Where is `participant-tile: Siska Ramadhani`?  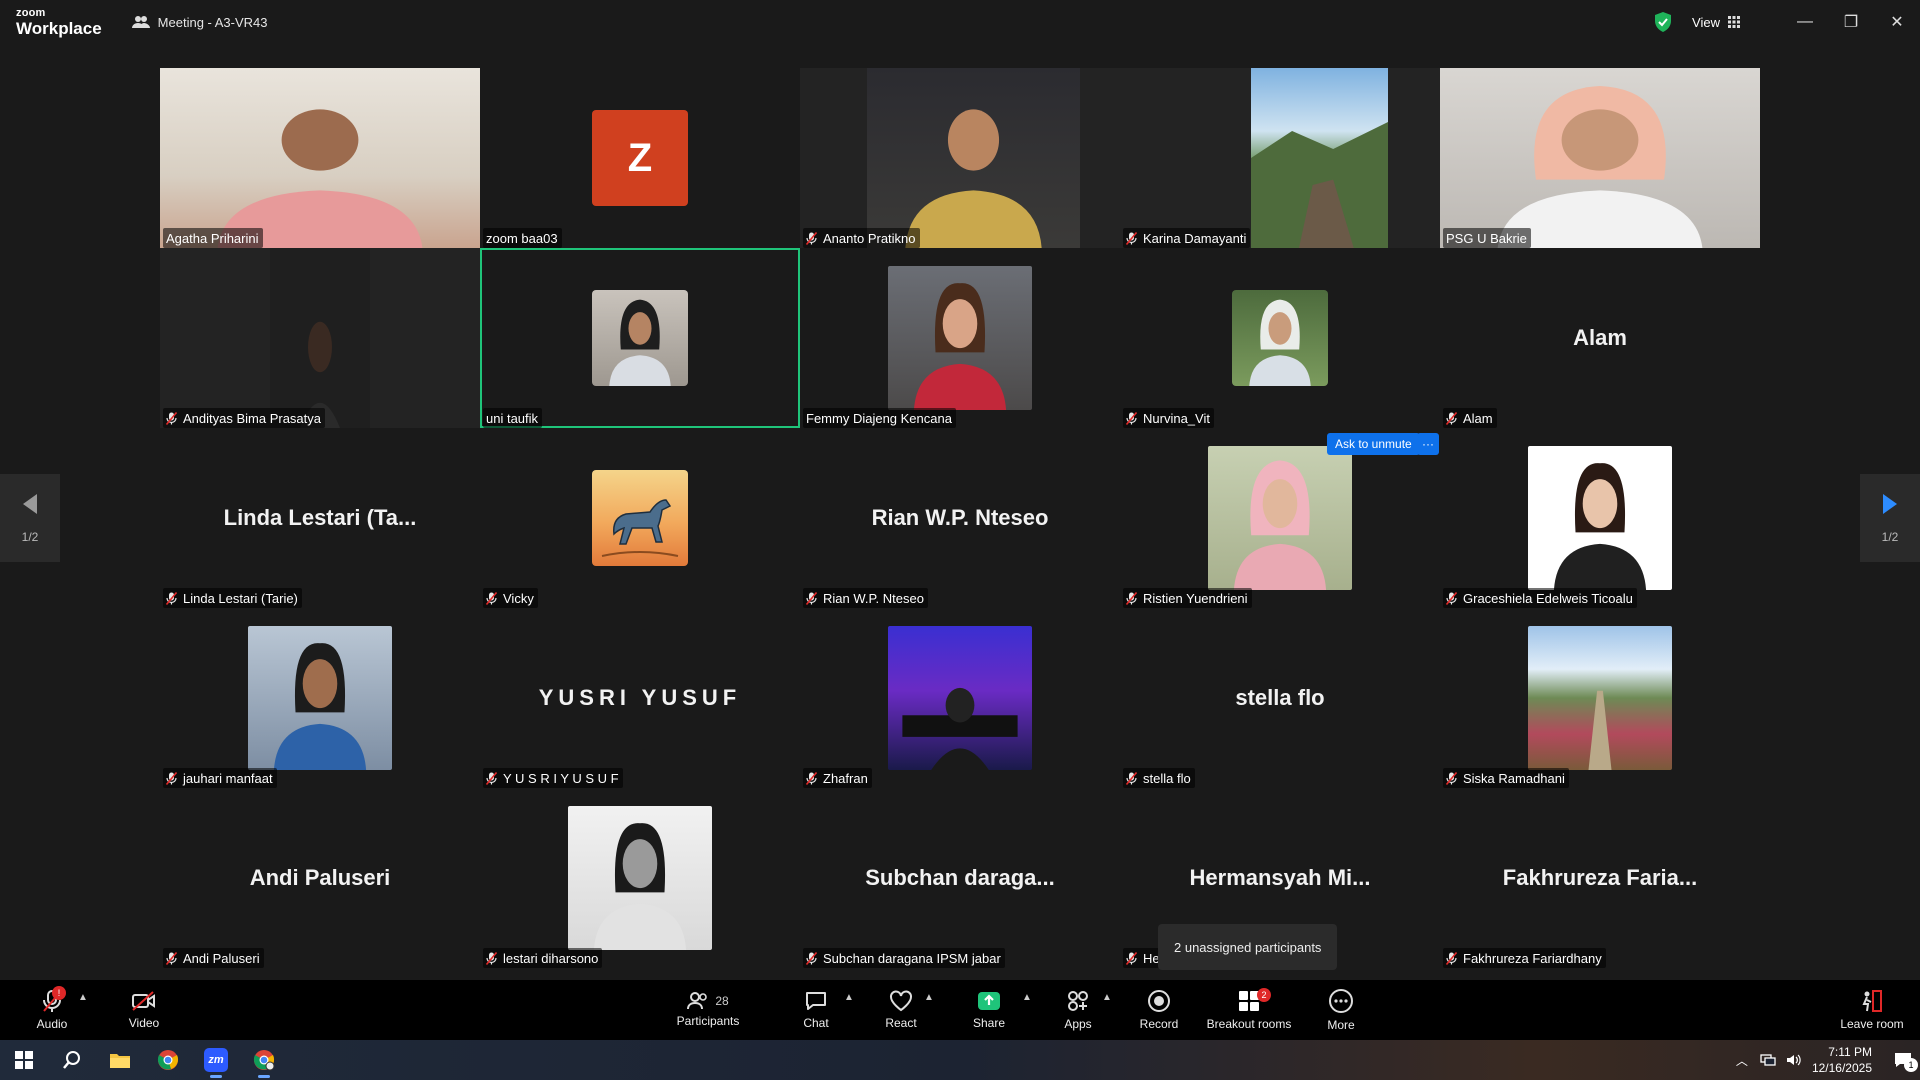 participant-tile: Siska Ramadhani is located at coordinates (1600, 698).